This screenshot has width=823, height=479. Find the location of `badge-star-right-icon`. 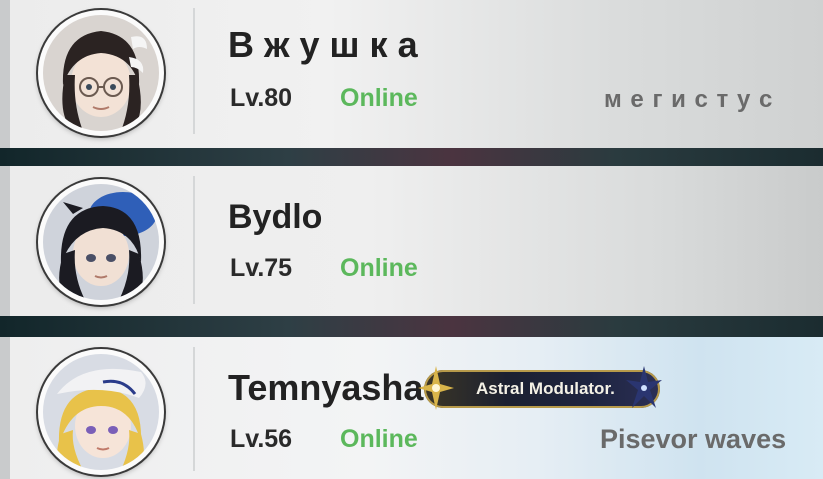

badge-star-right-icon is located at coordinates (644, 387).